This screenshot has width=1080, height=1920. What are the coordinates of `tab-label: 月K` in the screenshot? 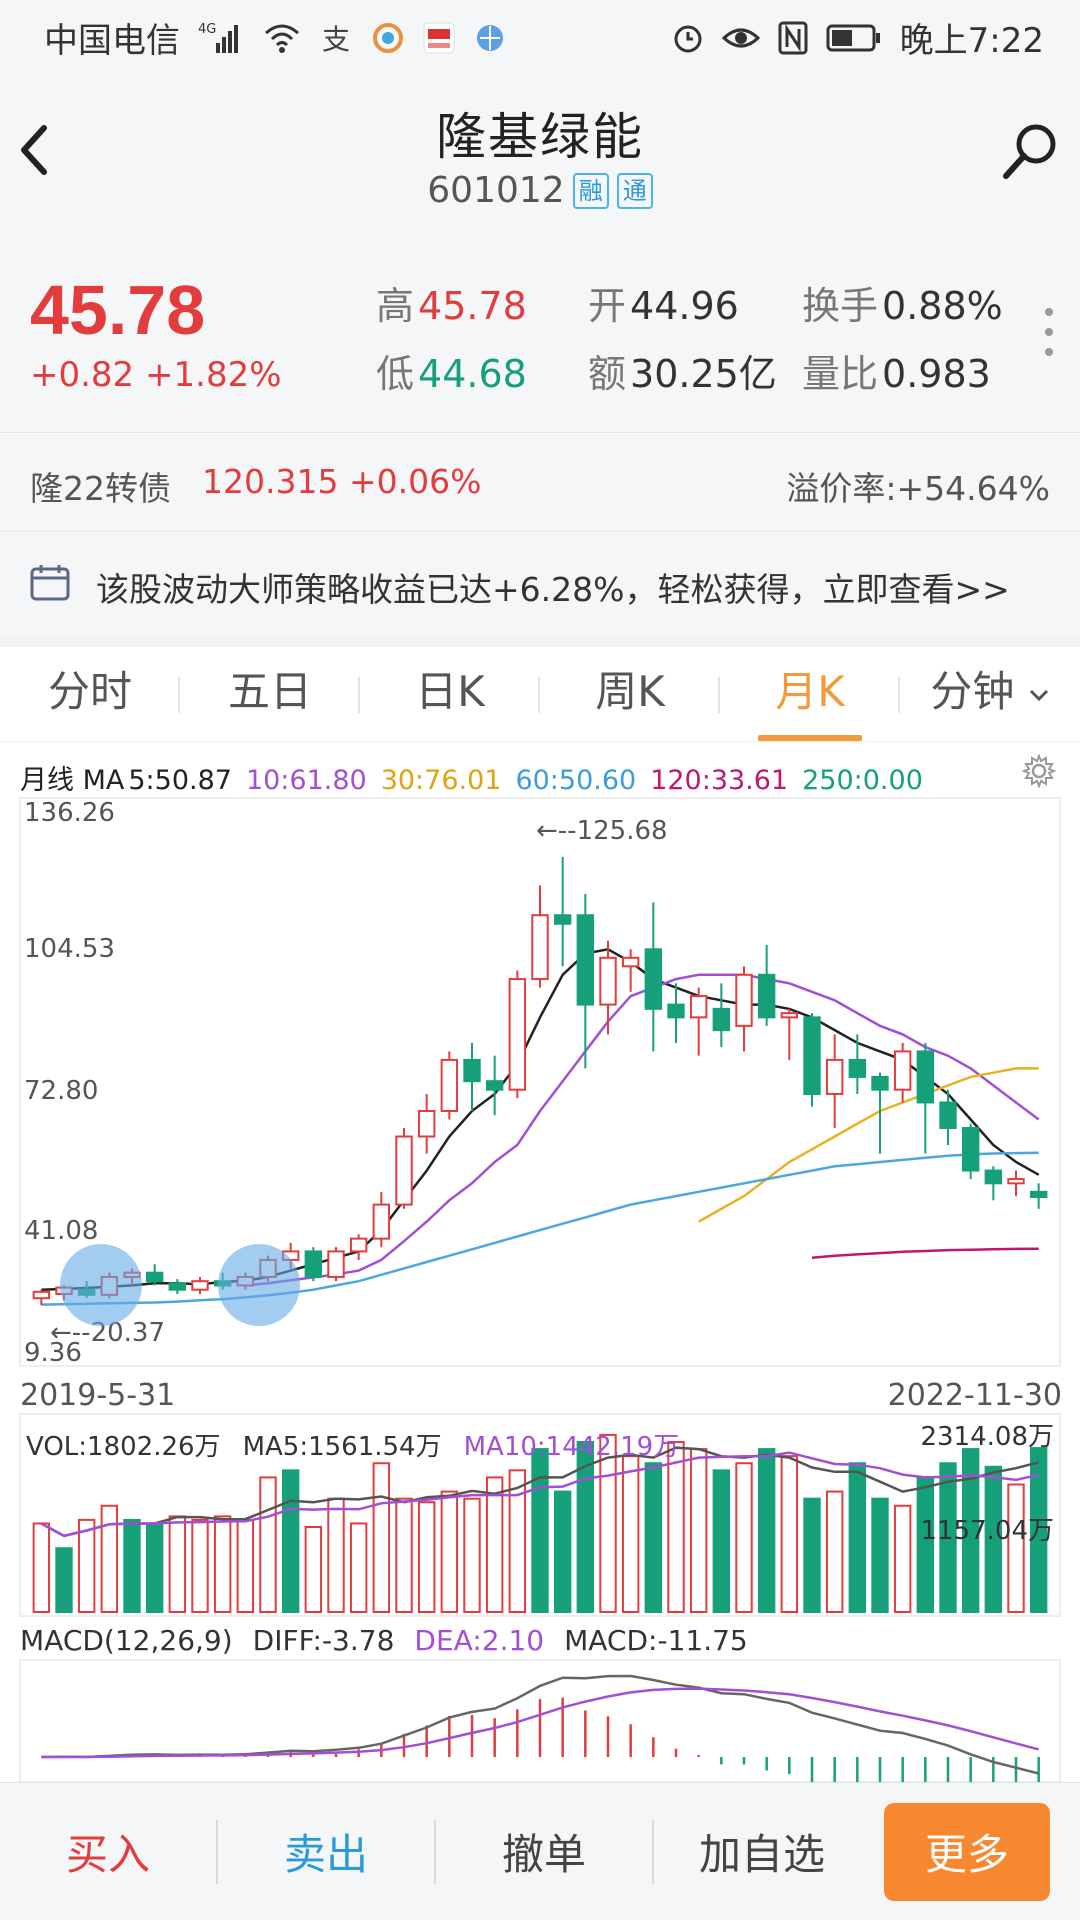 It's located at (810, 691).